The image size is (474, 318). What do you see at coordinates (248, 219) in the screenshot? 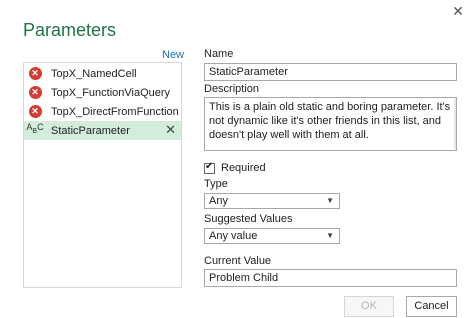
I see `suggested-values-label: Suggested Values` at bounding box center [248, 219].